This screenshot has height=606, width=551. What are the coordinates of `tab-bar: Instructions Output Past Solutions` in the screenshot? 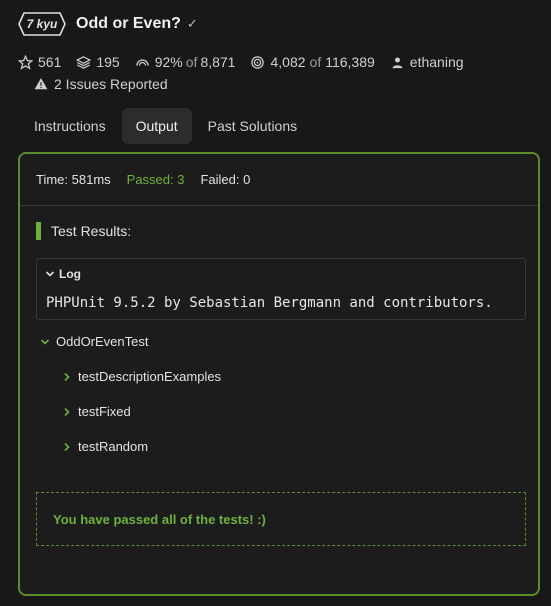 It's located at (166, 126).